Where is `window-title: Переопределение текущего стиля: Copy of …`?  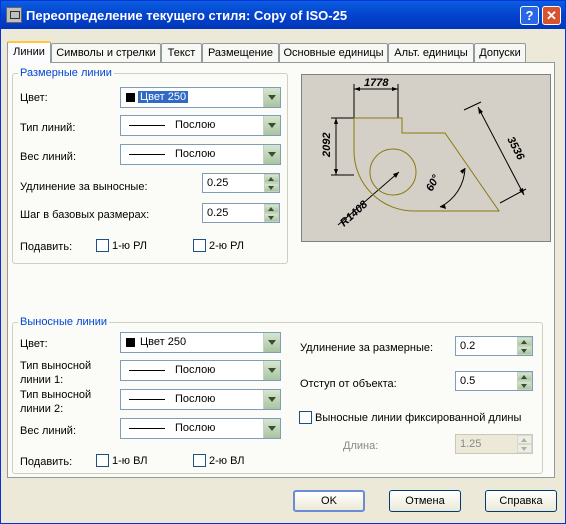 window-title: Переопределение текущего стиля: Copy of … is located at coordinates (187, 15).